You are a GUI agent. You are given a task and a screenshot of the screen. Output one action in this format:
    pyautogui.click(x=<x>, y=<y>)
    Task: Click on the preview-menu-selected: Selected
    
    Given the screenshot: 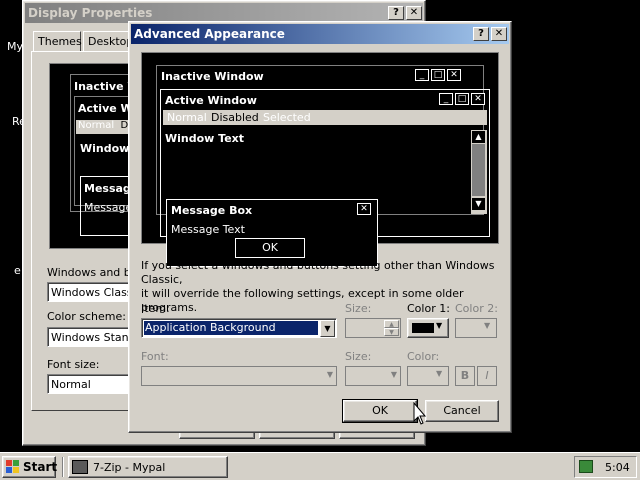 What is the action you would take?
    pyautogui.click(x=287, y=117)
    